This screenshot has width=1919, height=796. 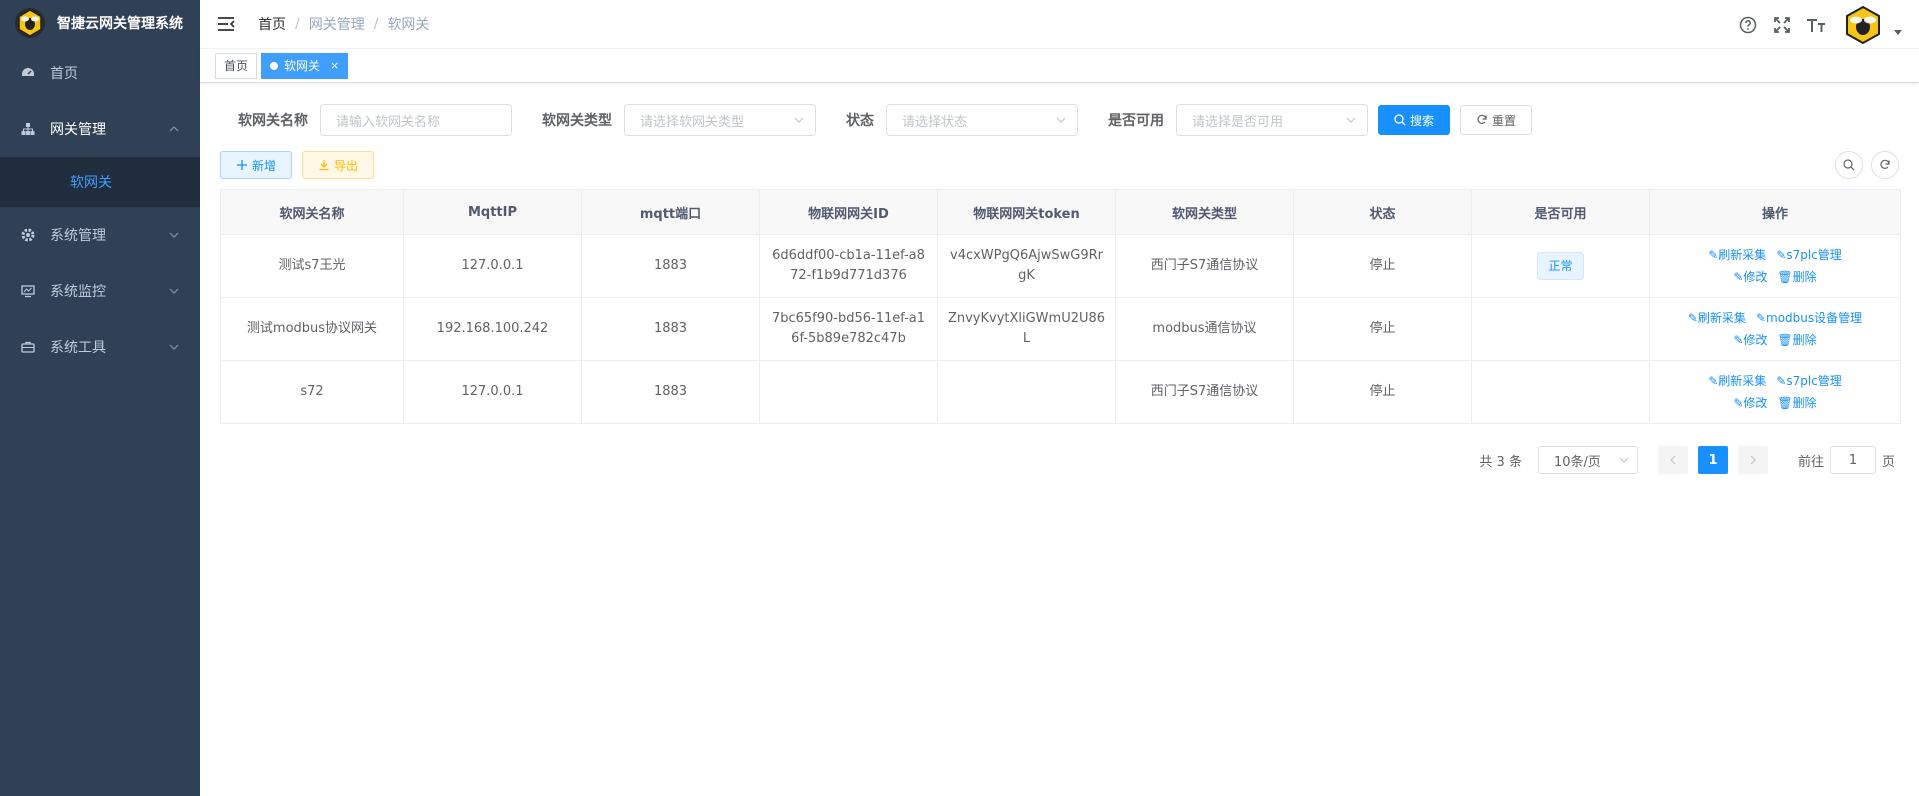 I want to click on column-header: 软网关类型, so click(x=1204, y=212).